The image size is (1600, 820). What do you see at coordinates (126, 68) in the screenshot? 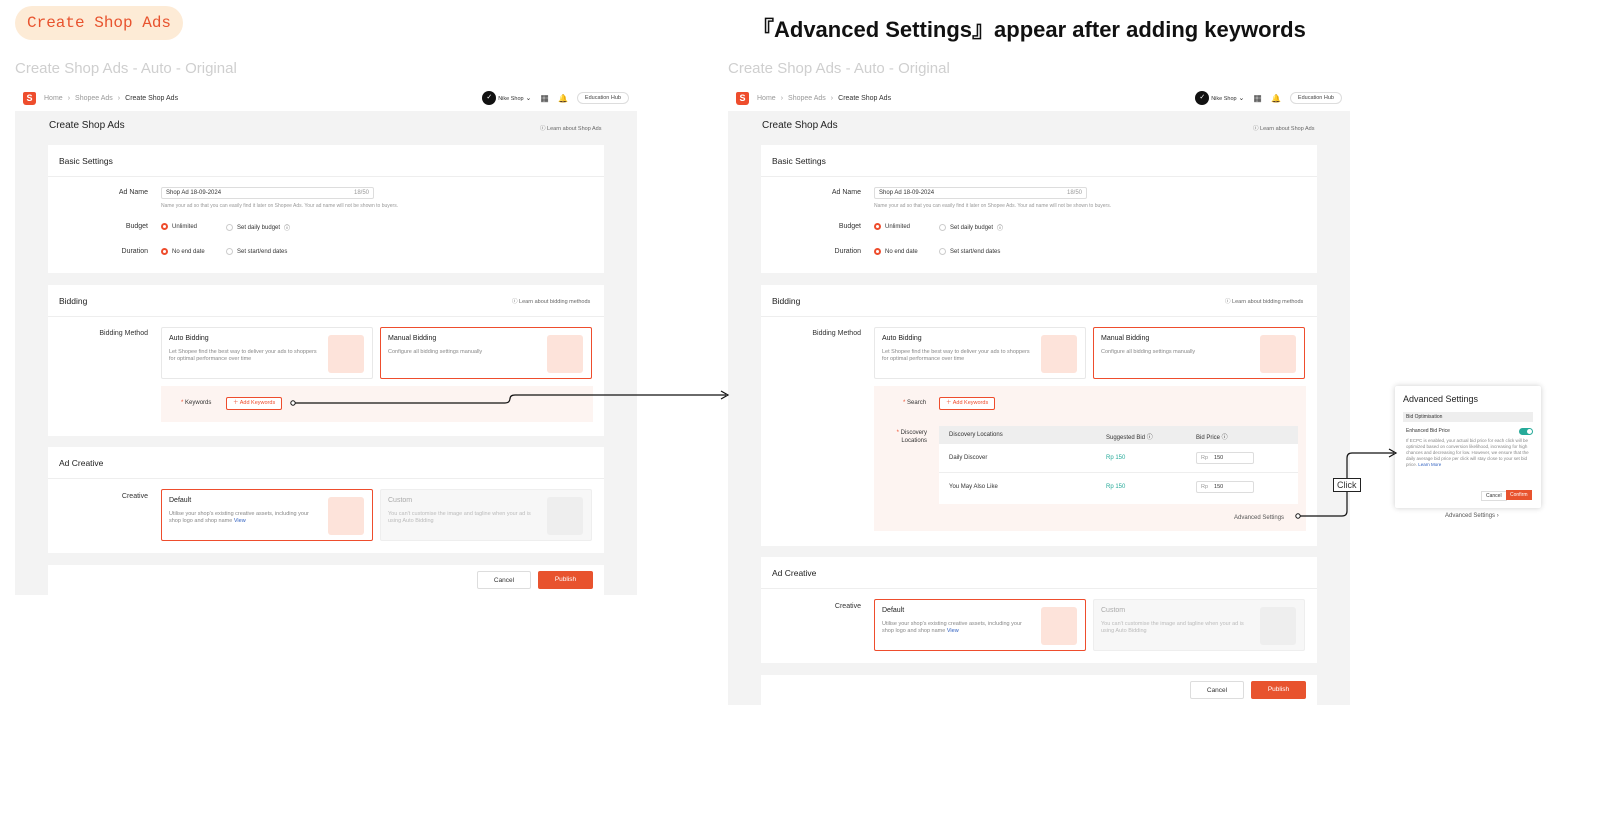
I see `left-subtitle: Create Shop Ads - Auto - Original` at bounding box center [126, 68].